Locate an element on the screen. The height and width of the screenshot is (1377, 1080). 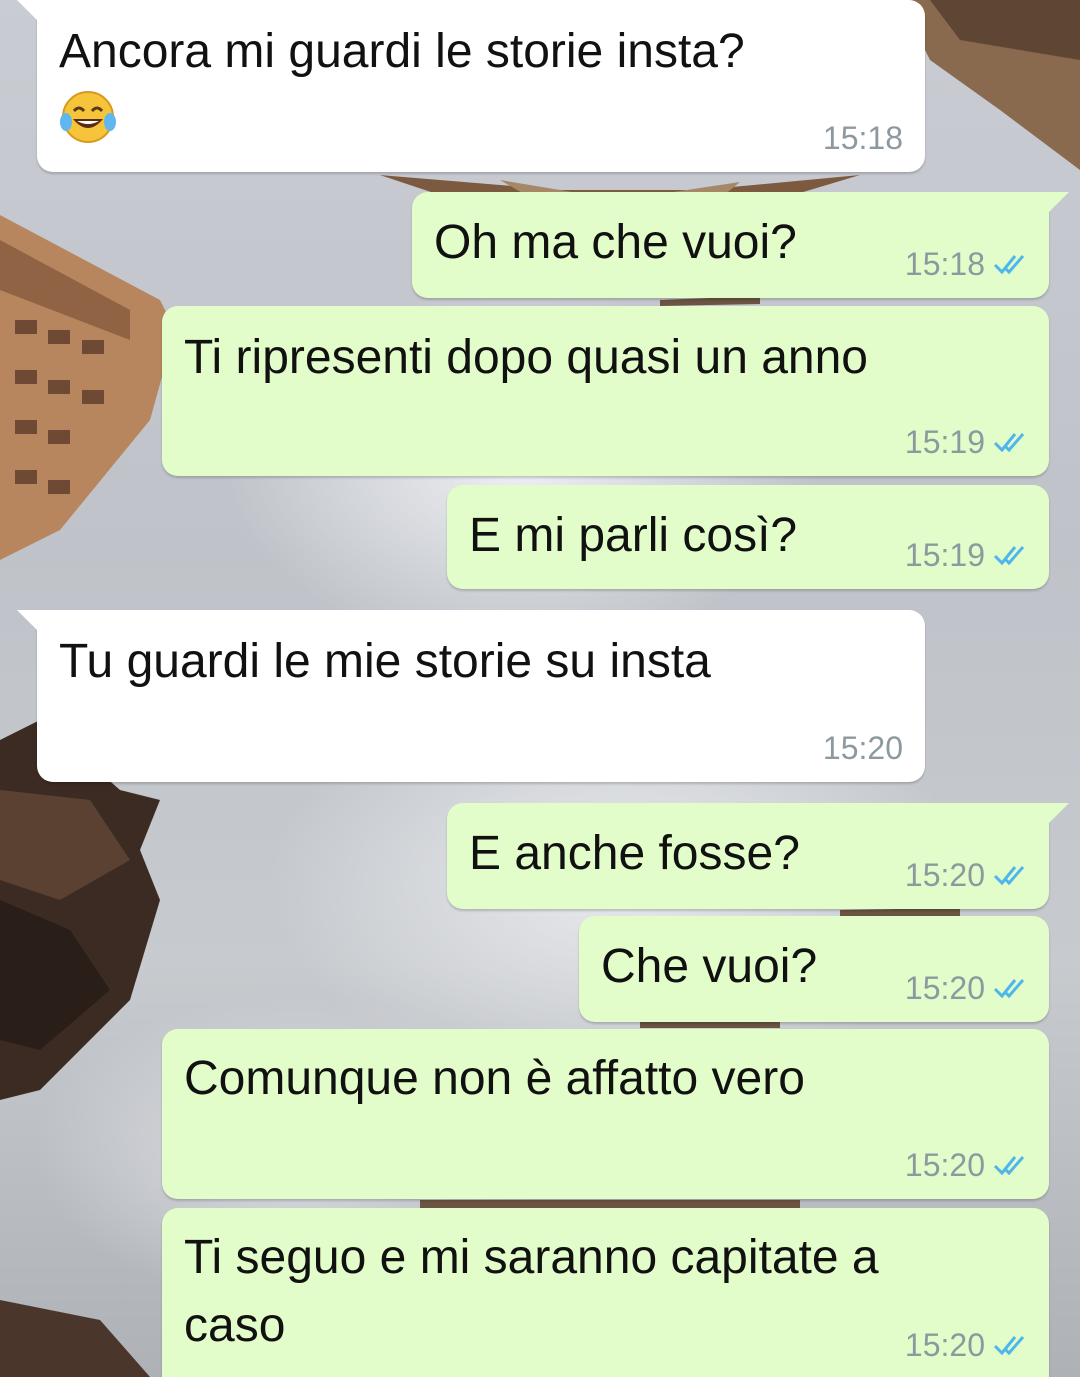
message-bubble-incoming: Ancora mi guardi le storie insta? 15:18 is located at coordinates (471, 86).